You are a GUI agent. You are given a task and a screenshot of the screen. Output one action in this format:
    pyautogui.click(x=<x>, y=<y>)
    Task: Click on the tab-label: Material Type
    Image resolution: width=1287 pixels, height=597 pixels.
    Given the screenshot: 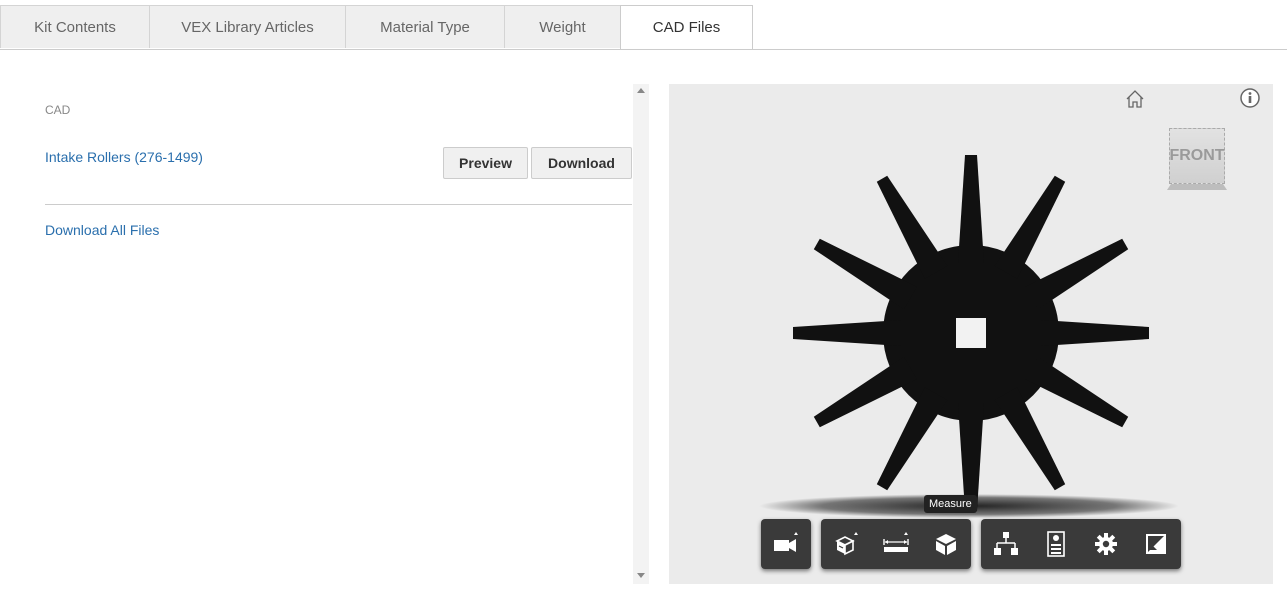 What is the action you would take?
    pyautogui.click(x=425, y=27)
    